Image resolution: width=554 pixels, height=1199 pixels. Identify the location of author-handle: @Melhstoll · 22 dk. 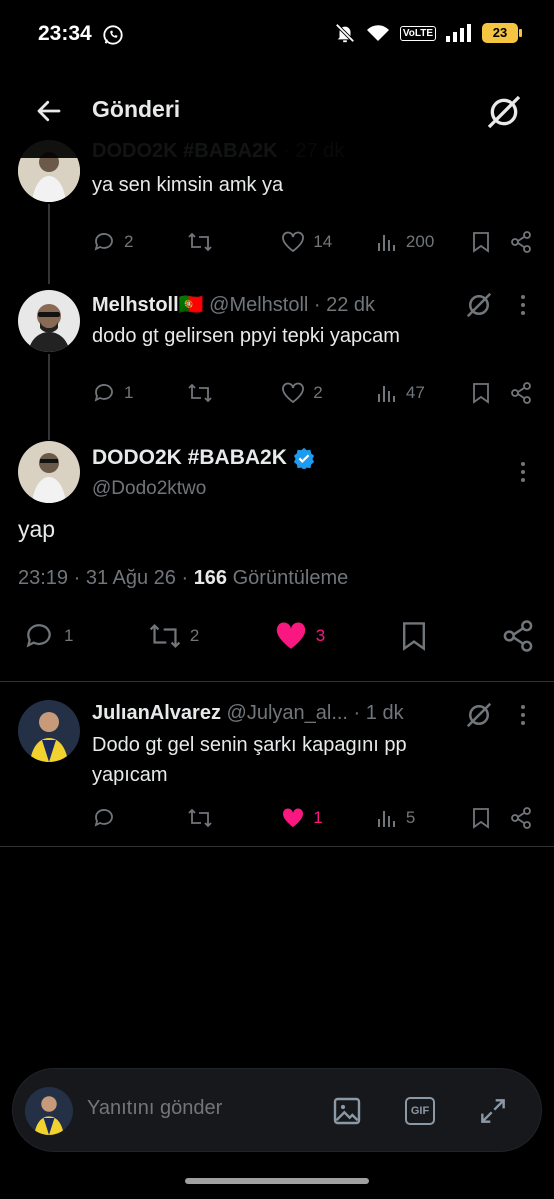
(292, 305).